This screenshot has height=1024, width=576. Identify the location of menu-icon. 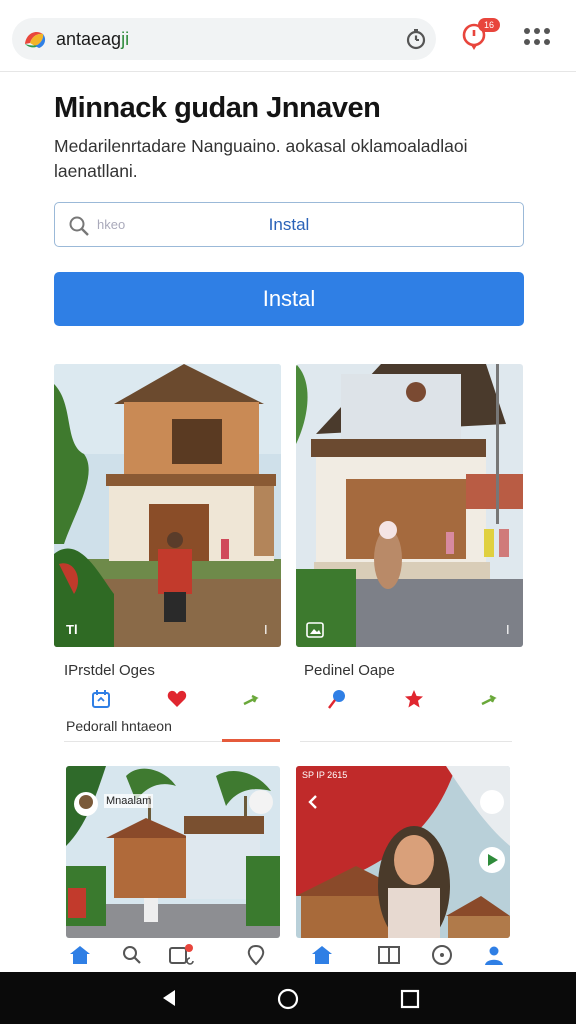
(537, 37).